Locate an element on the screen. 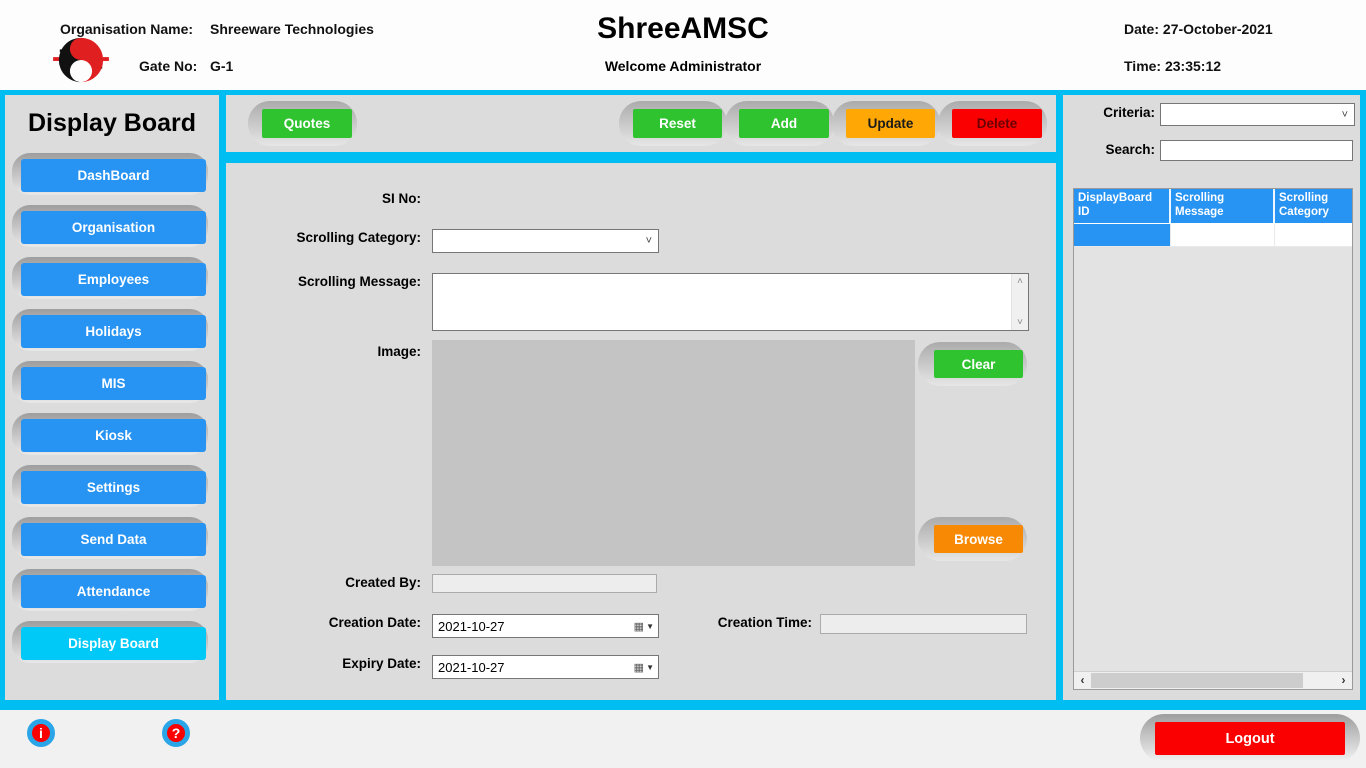  add-button: Add is located at coordinates (784, 123).